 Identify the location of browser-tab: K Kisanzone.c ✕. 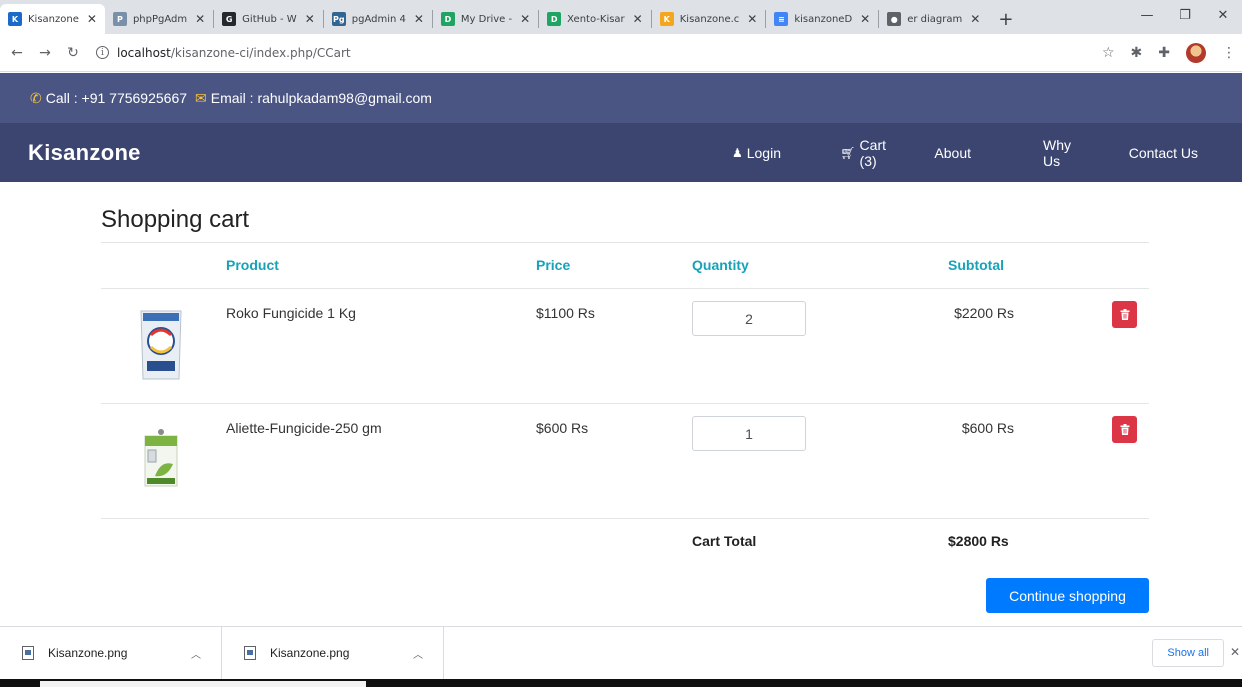
(709, 19).